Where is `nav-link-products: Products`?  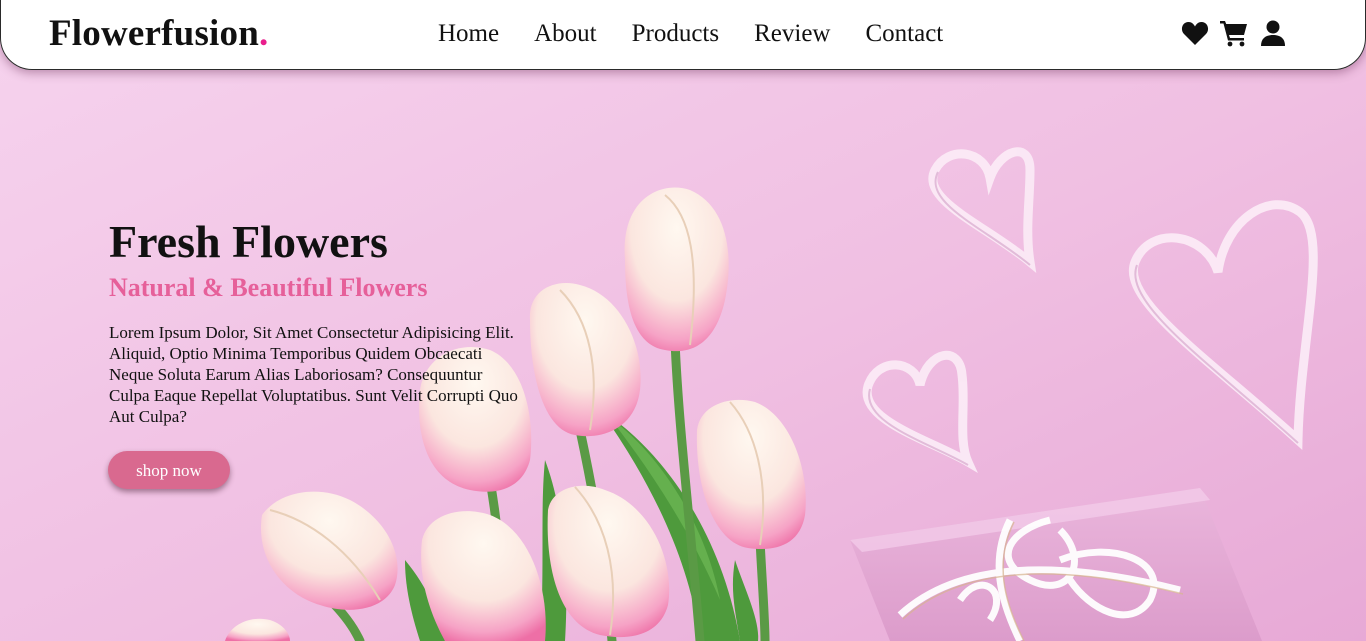
nav-link-products: Products is located at coordinates (676, 34).